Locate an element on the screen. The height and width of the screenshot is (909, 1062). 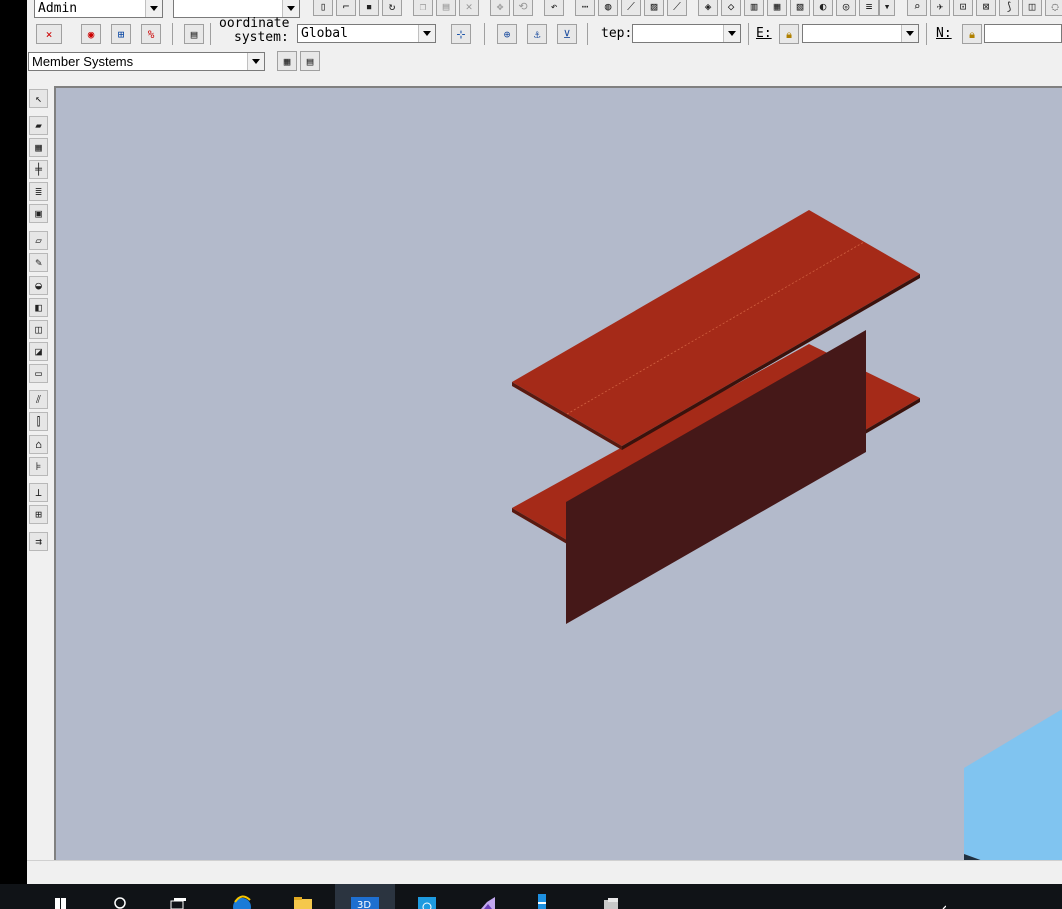
coordinate-tool-icon: ⊹ is located at coordinates (461, 34).